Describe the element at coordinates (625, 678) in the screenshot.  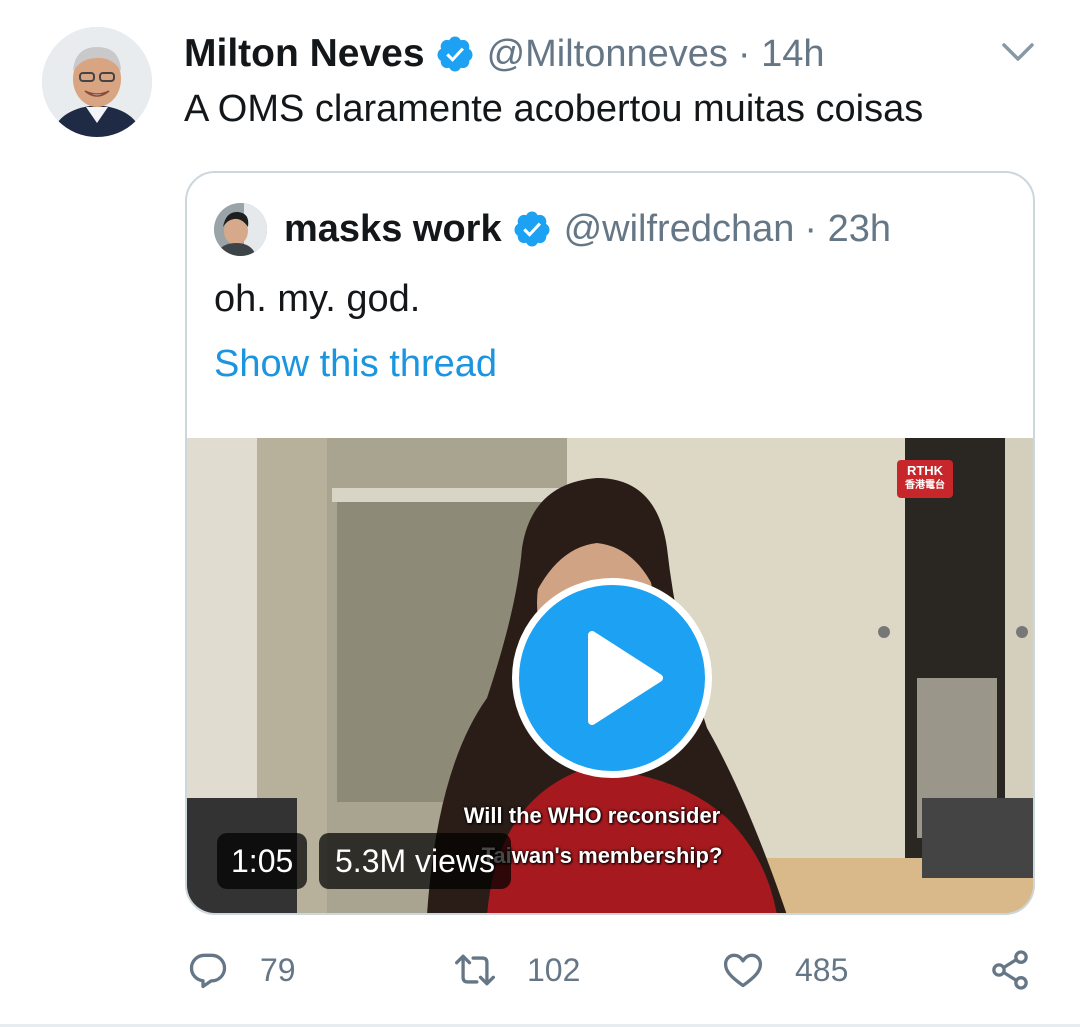
I see `play-icon` at that location.